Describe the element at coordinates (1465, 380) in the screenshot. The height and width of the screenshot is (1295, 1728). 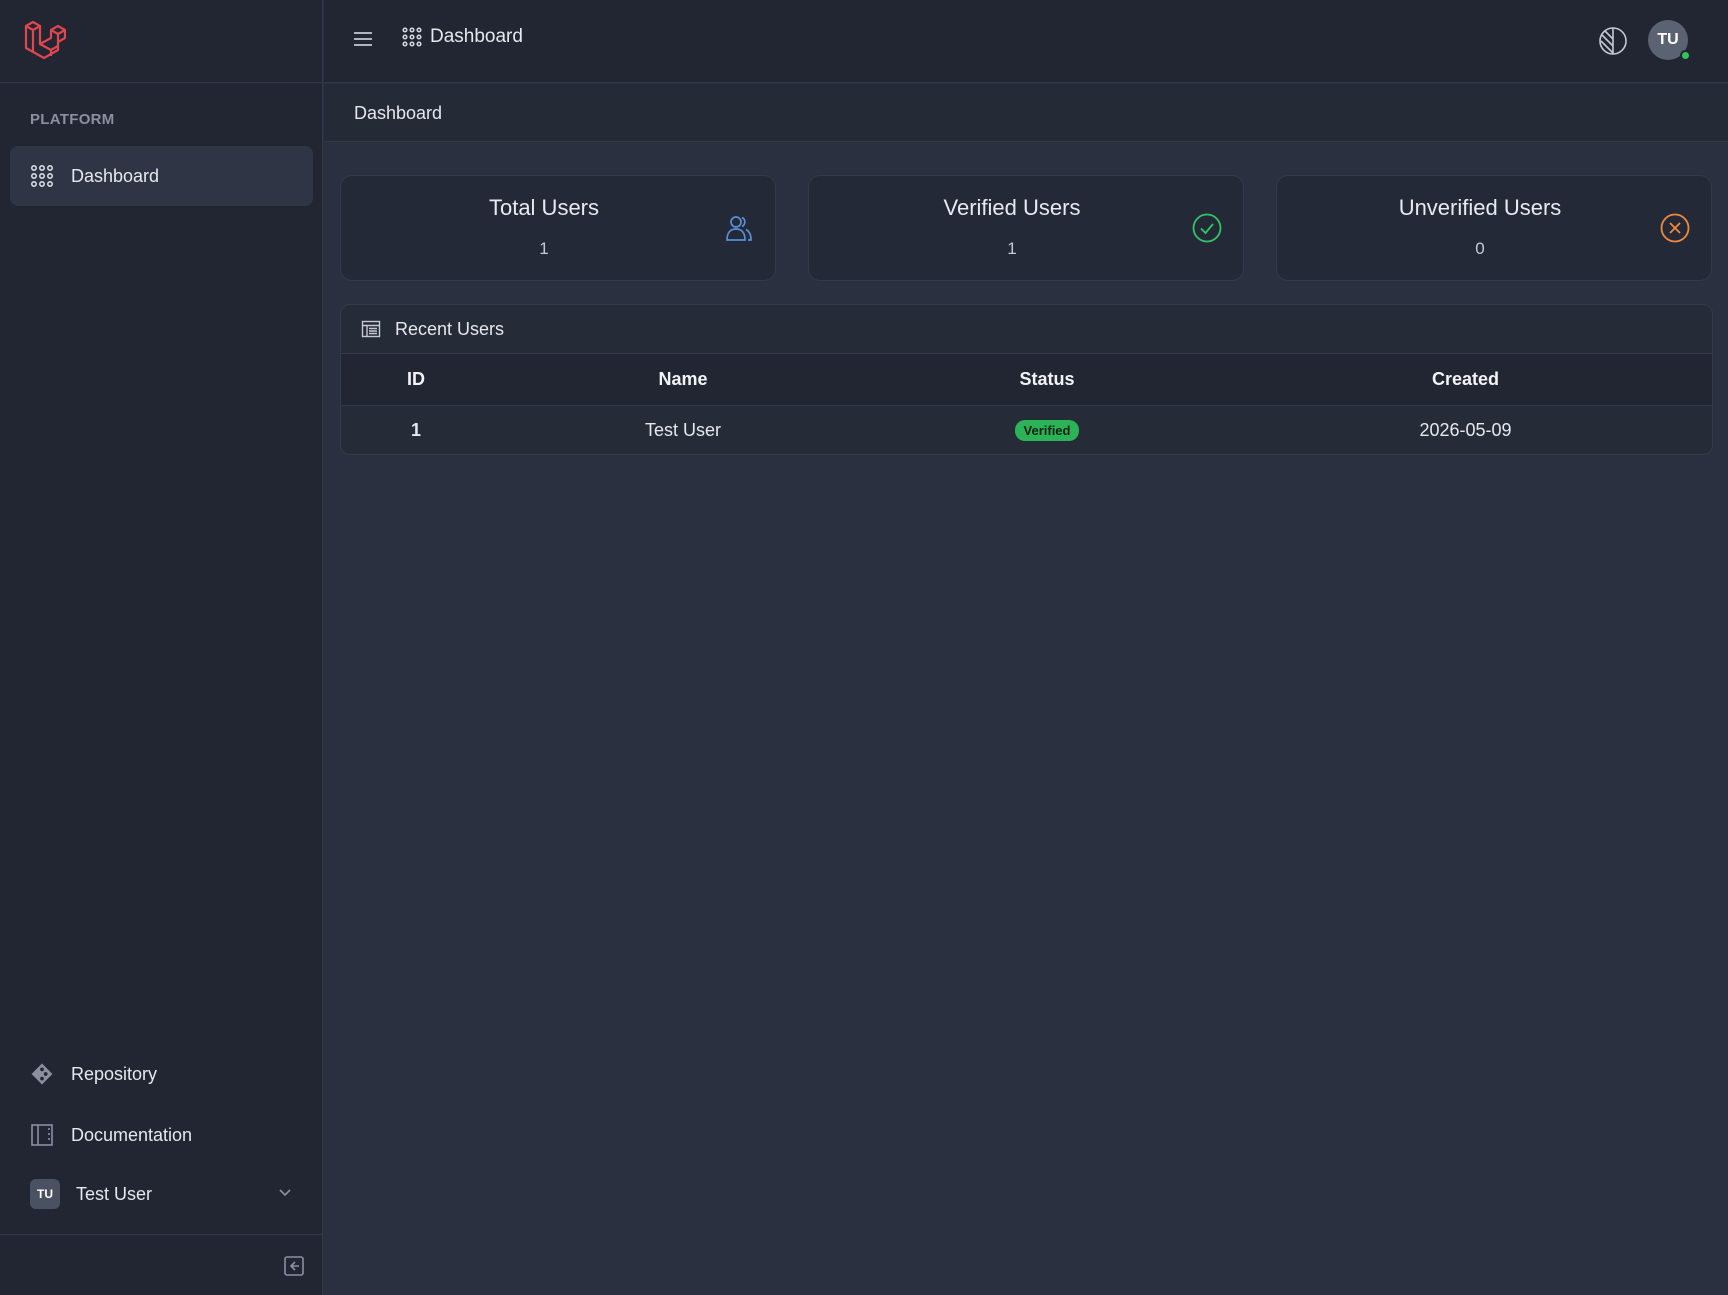
I see `column-header-created: Created` at that location.